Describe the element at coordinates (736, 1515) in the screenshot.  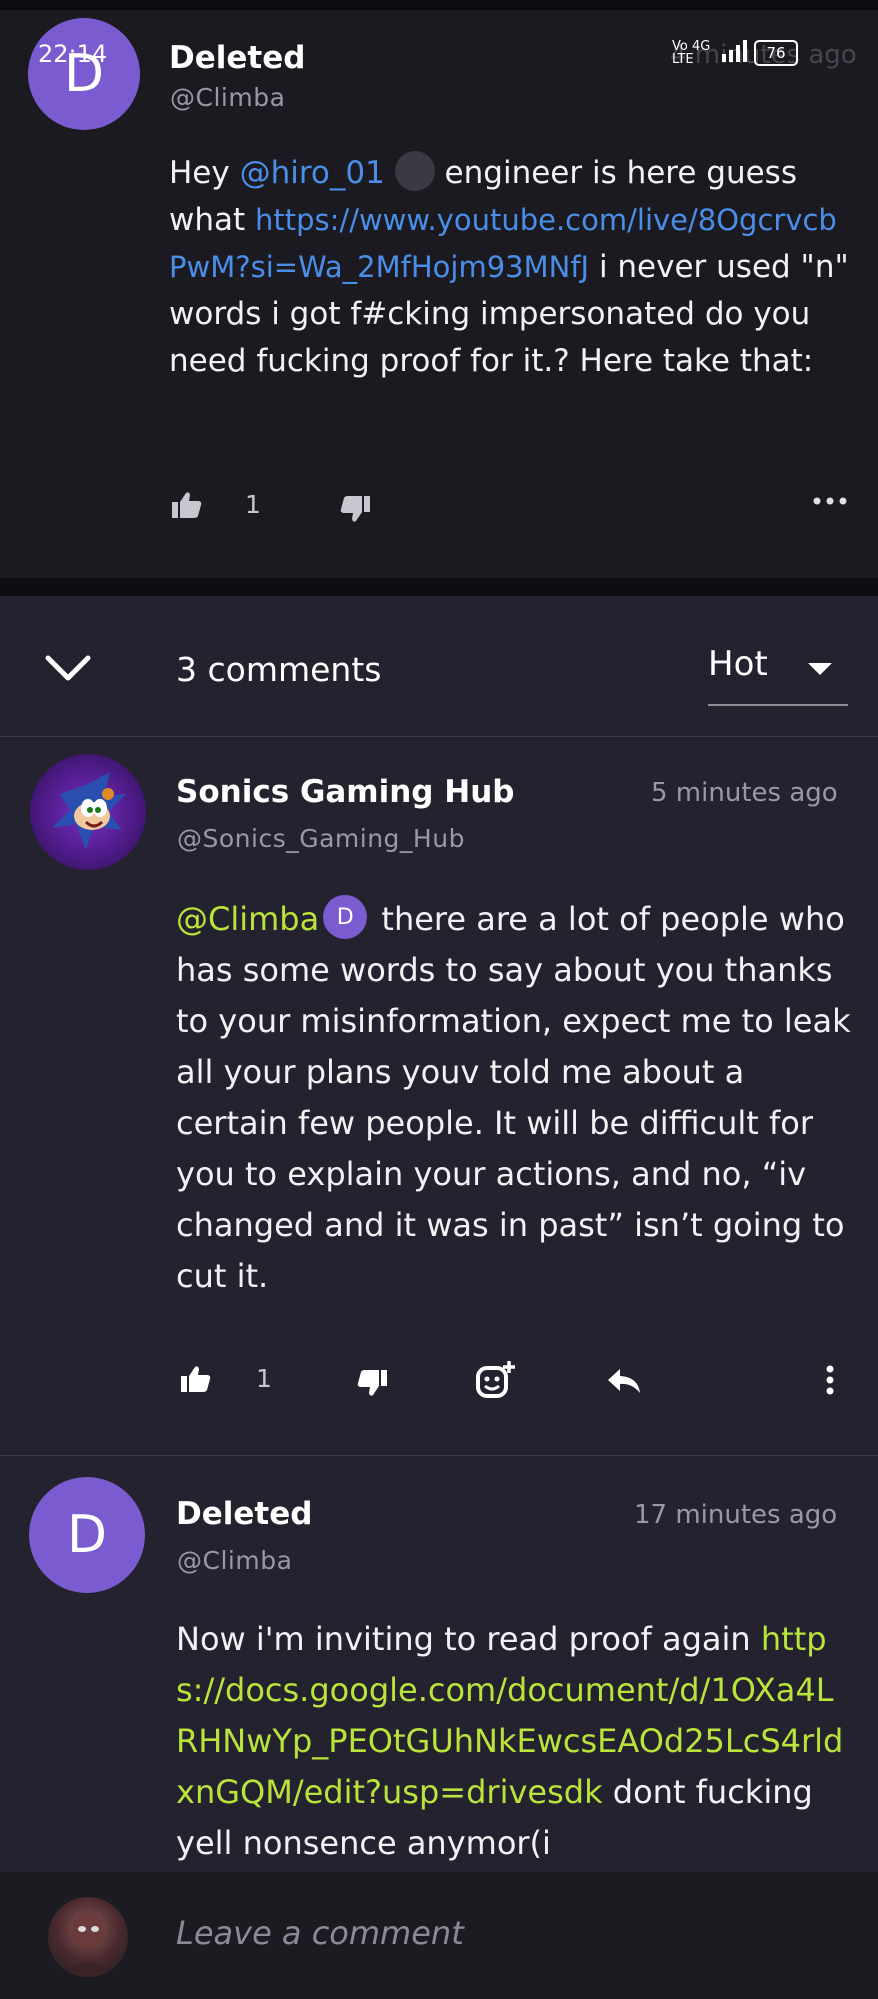
I see `comment-time: 17 minutes ago` at that location.